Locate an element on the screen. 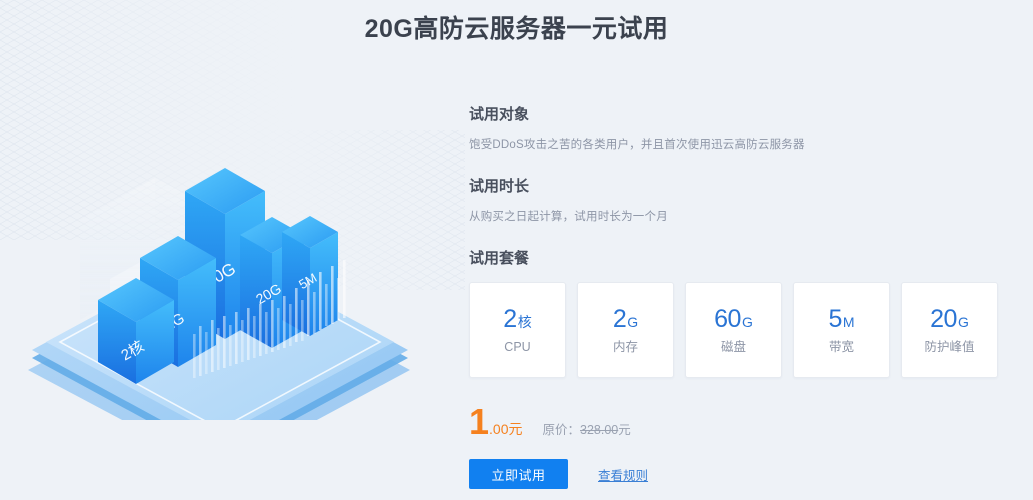 The image size is (1033, 500). spec-unit: 核 is located at coordinates (524, 321).